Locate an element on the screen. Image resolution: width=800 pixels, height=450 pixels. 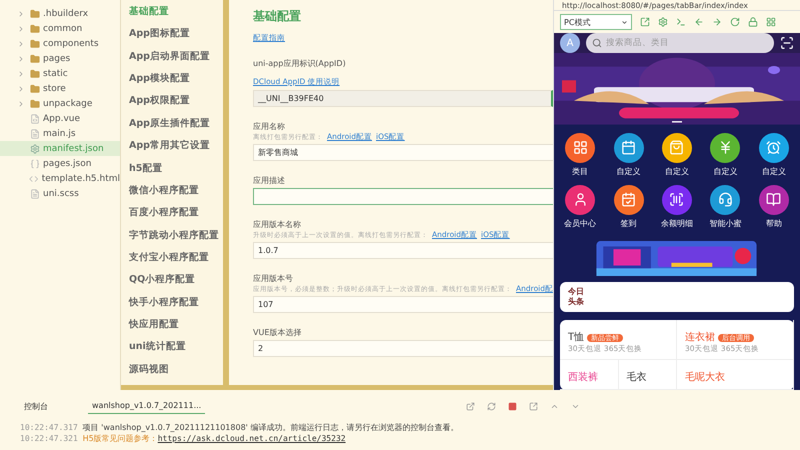
input-field: 107 is located at coordinates (403, 304).